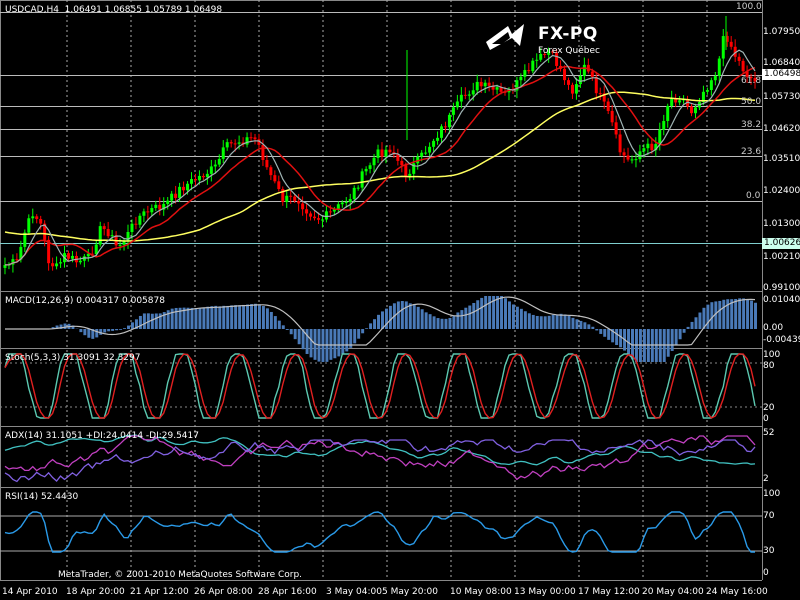 The height and width of the screenshot is (600, 800). Describe the element at coordinates (781, 63) in the screenshot. I see `price-tick: 1.06840` at that location.